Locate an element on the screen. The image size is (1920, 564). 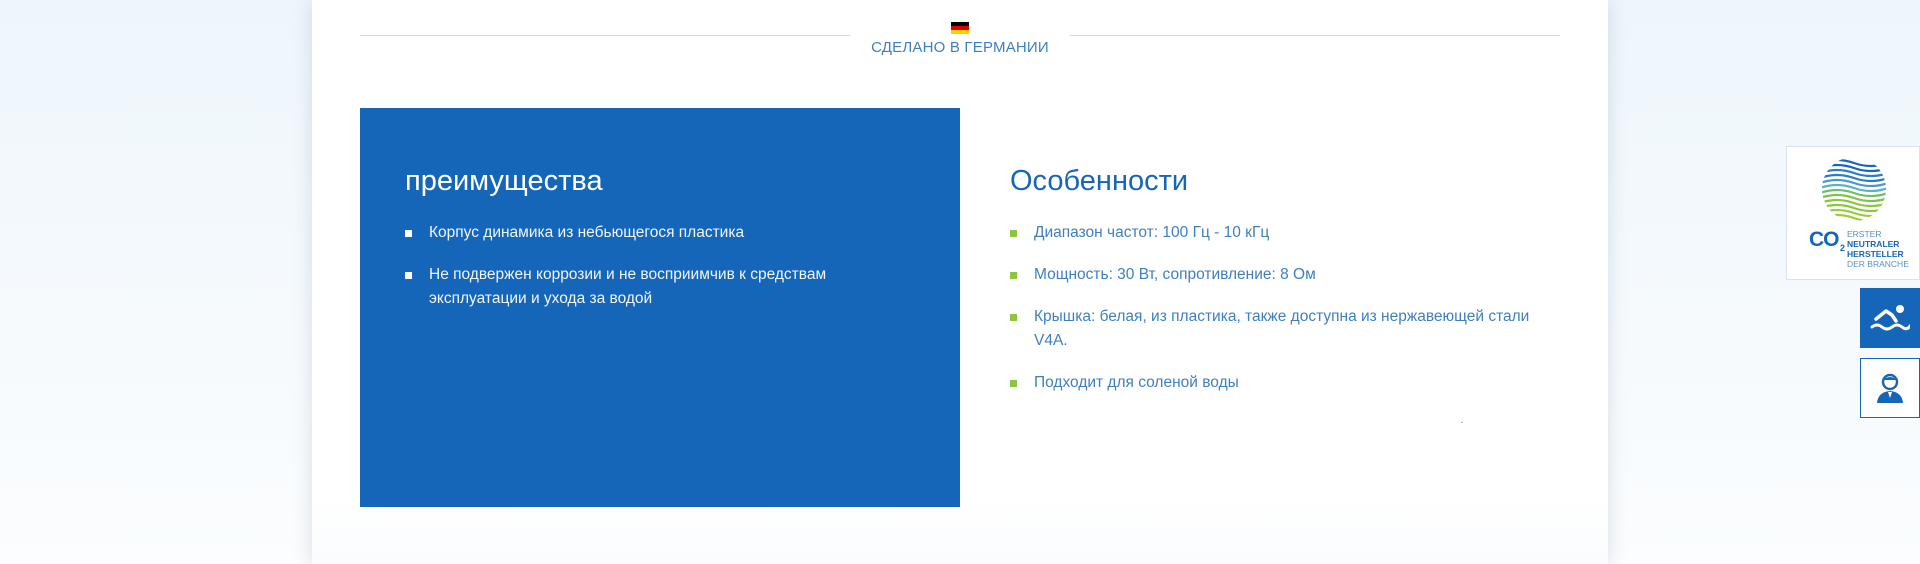
made-in-germany-divider: СДЕЛАНО В ГЕРМАНИИ is located at coordinates (960, 42).